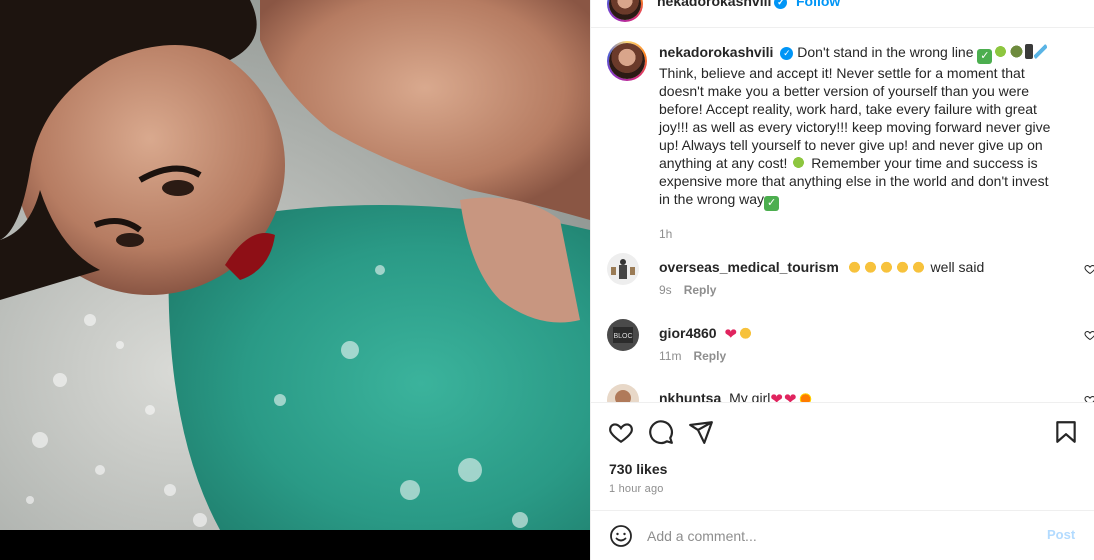 This screenshot has height=560, width=1094. What do you see at coordinates (1017, 51) in the screenshot?
I see `turtle-emoji-icon` at bounding box center [1017, 51].